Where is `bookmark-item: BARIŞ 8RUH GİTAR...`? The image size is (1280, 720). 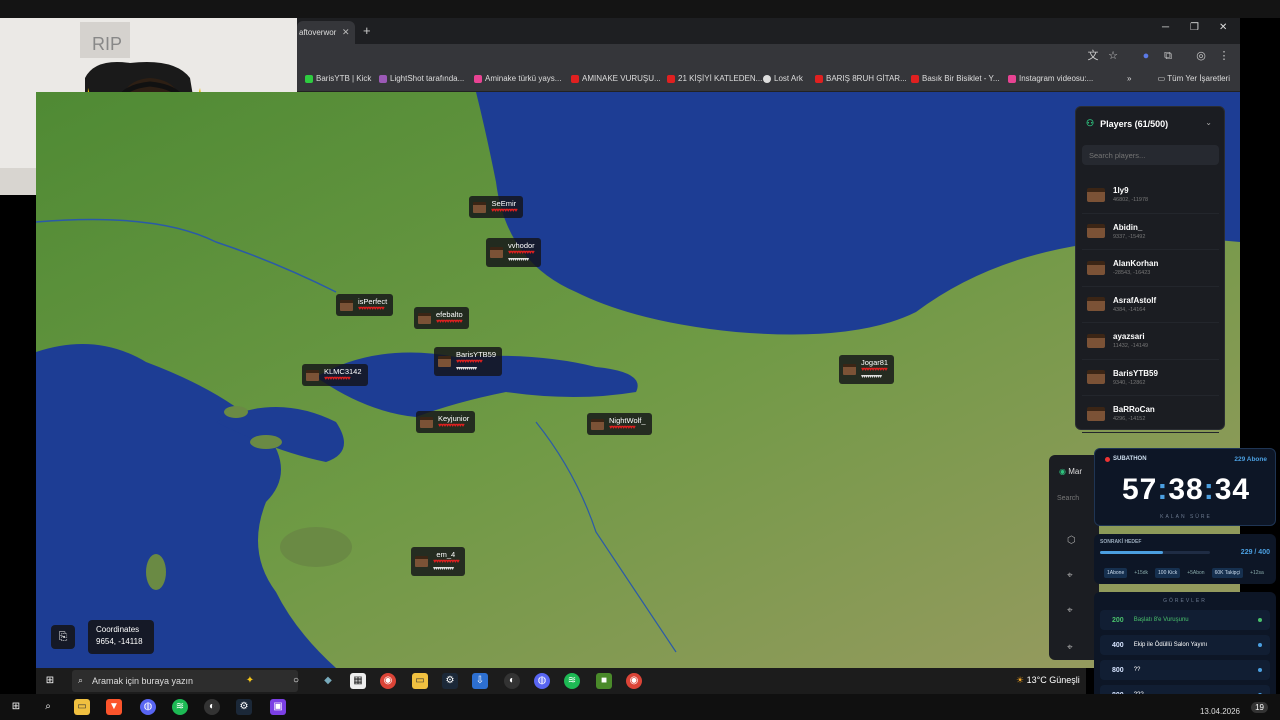
bookmark-item: BARIŞ 8RUH GİTAR... is located at coordinates (861, 78).